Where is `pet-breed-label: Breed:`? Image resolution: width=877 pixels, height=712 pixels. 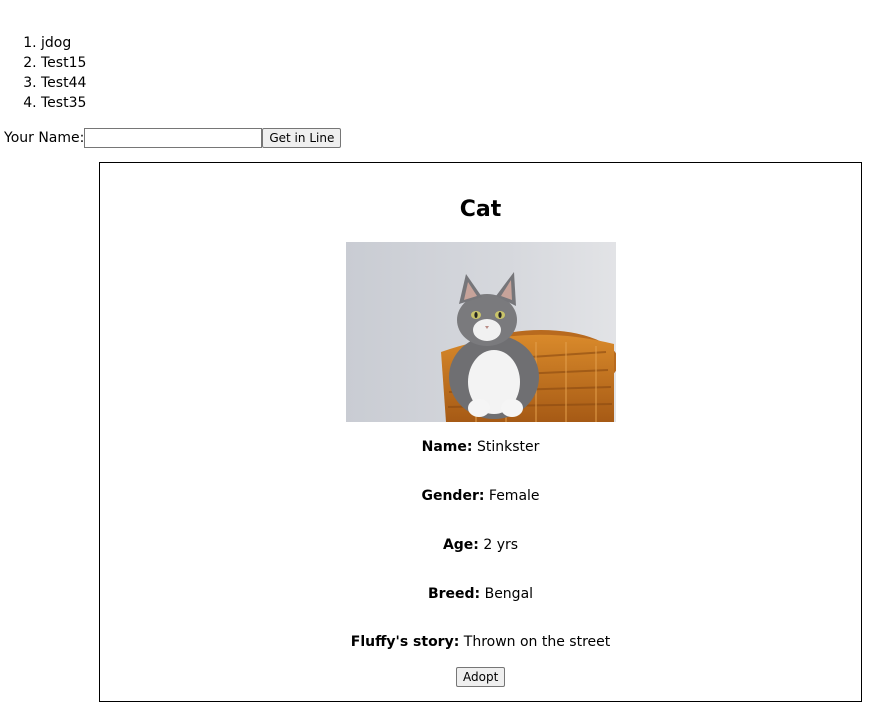 pet-breed-label: Breed: is located at coordinates (454, 594).